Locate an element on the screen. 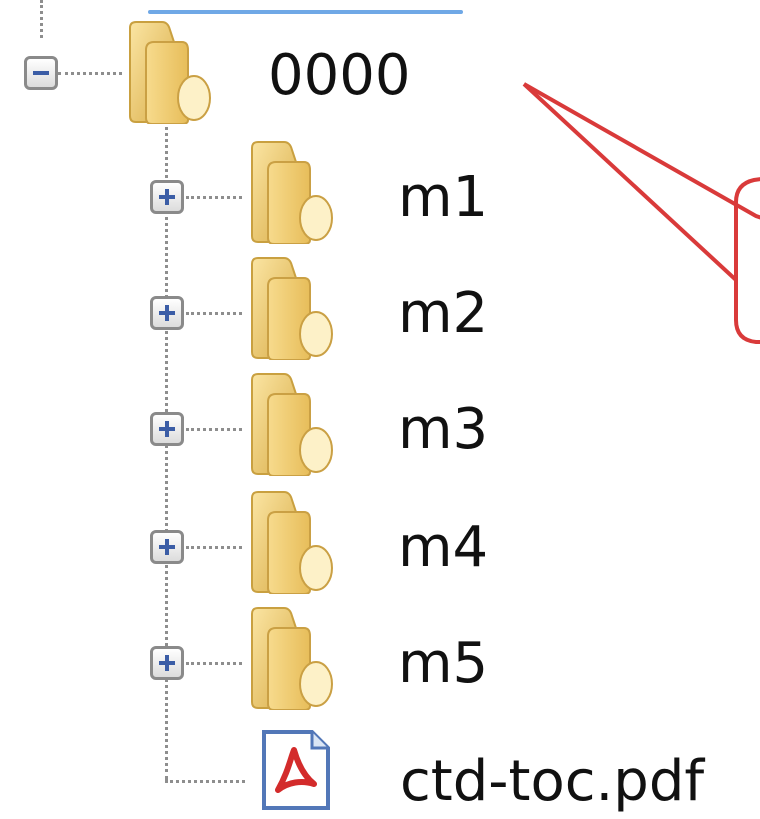 Image resolution: width=760 pixels, height=819 pixels. tree-node-label: m4 is located at coordinates (443, 548).